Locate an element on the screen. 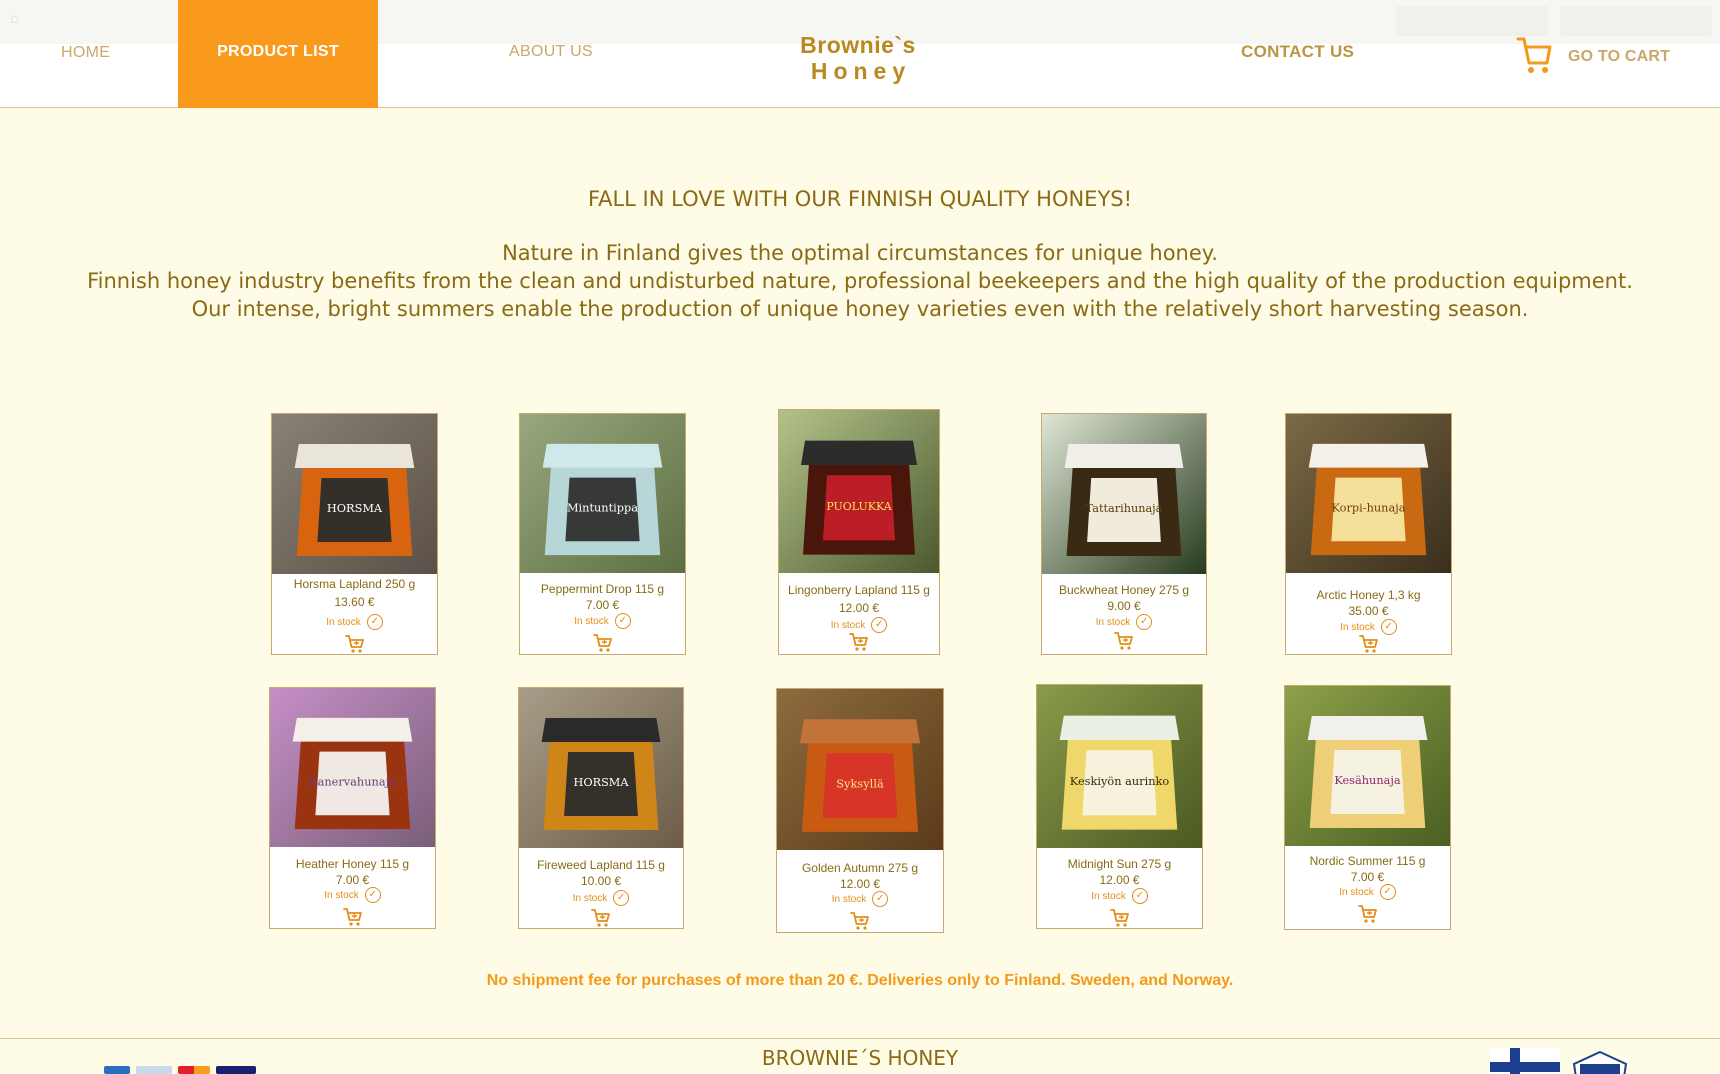  finland-flag-icon is located at coordinates (1525, 1061).